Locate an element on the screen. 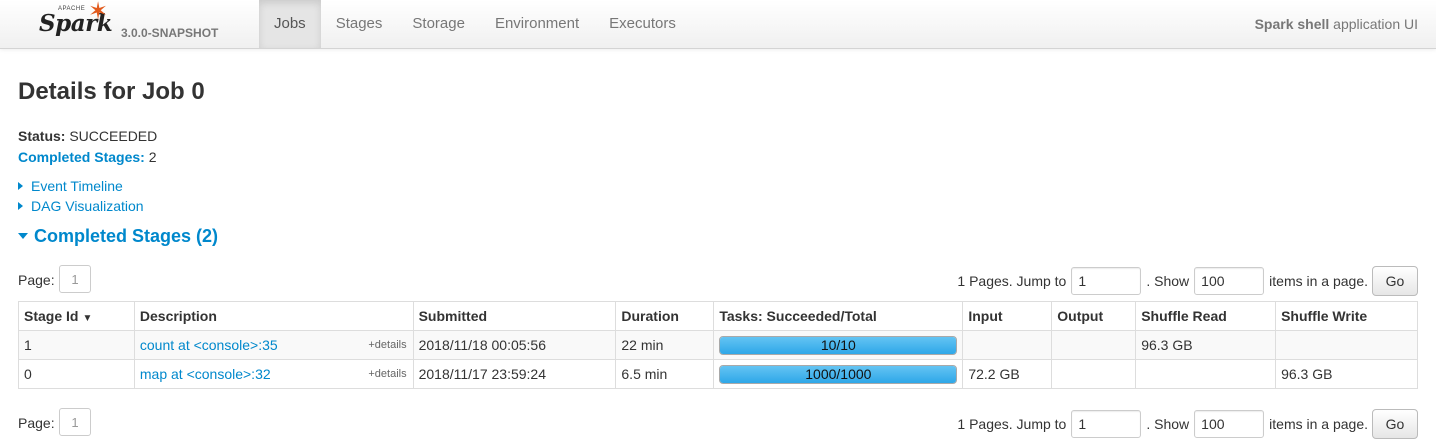 The image size is (1436, 443). cell-shuffle-write: 96.3 GB is located at coordinates (1346, 374).